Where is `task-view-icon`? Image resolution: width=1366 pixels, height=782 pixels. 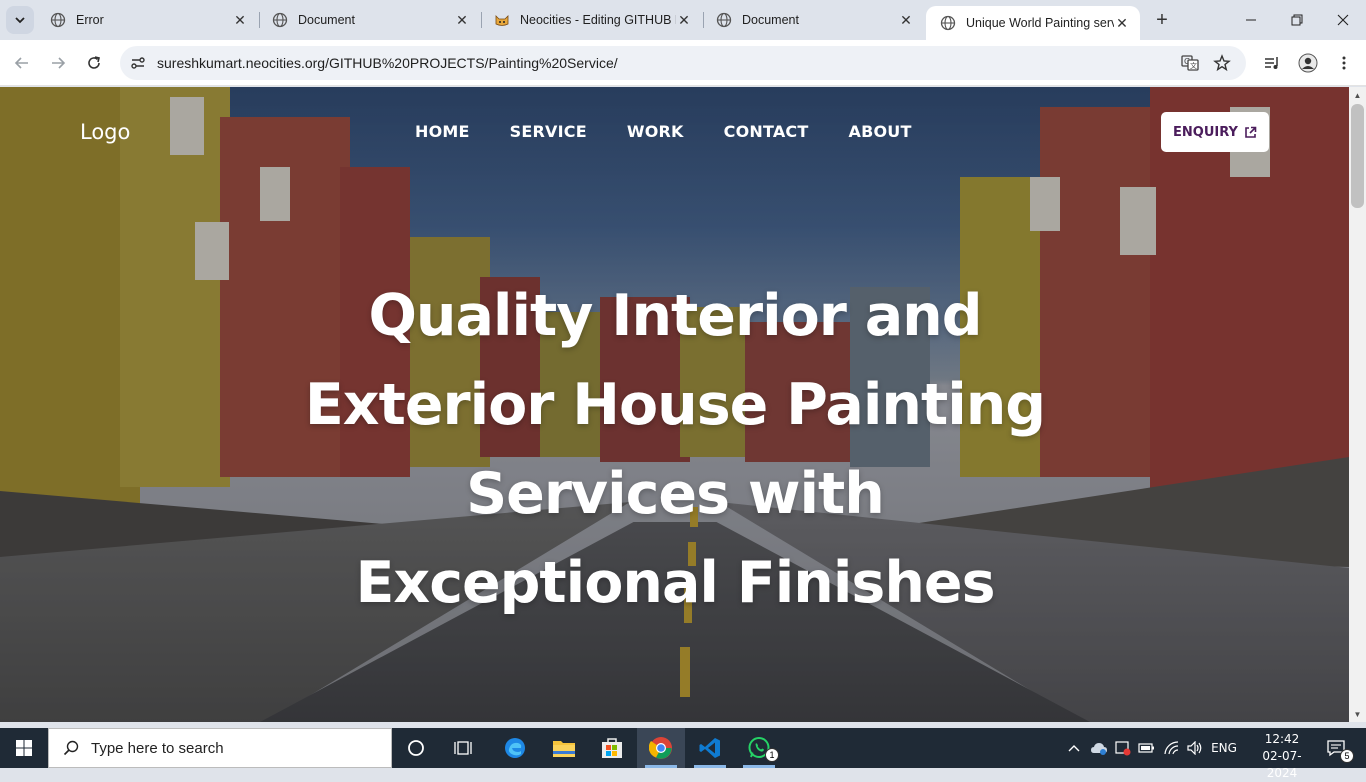
task-view-icon is located at coordinates (463, 748).